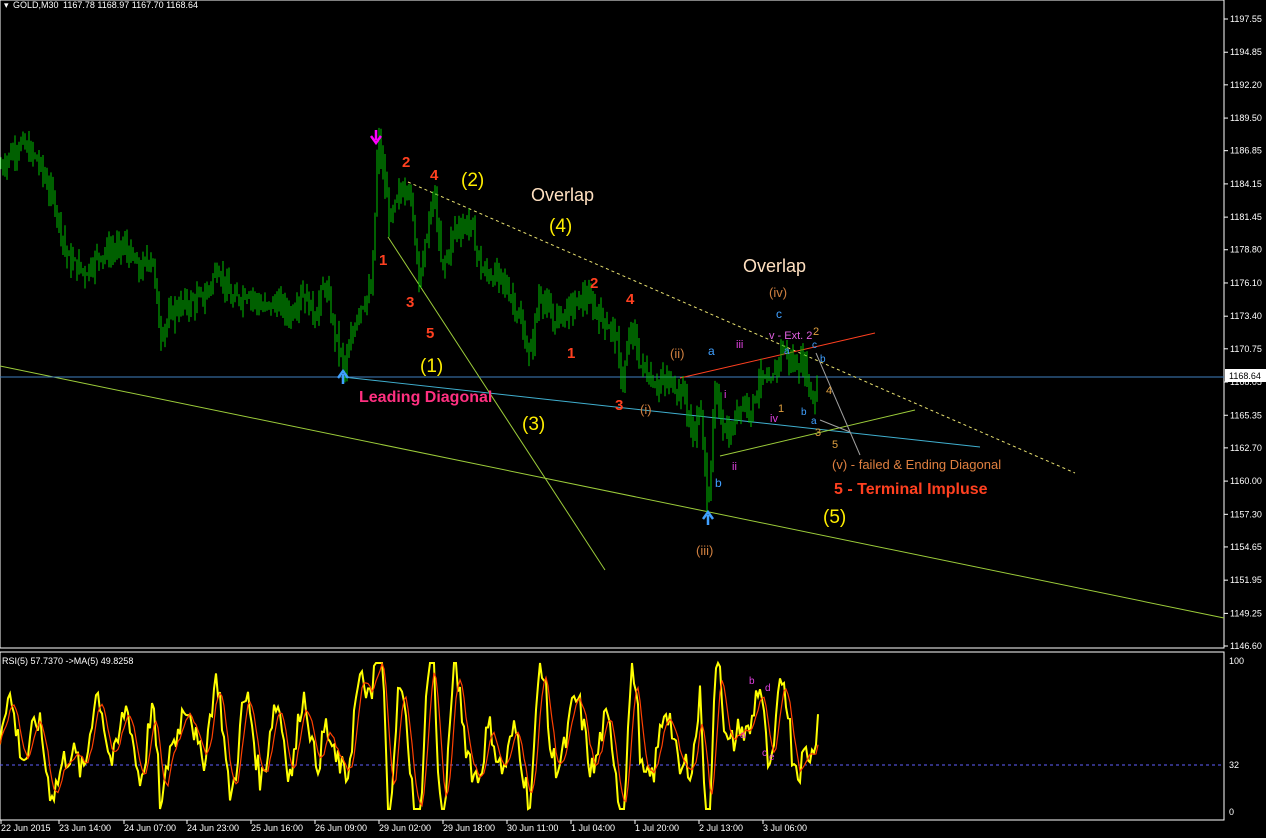 The image size is (1266, 838). I want to click on small-i: i, so click(725, 395).